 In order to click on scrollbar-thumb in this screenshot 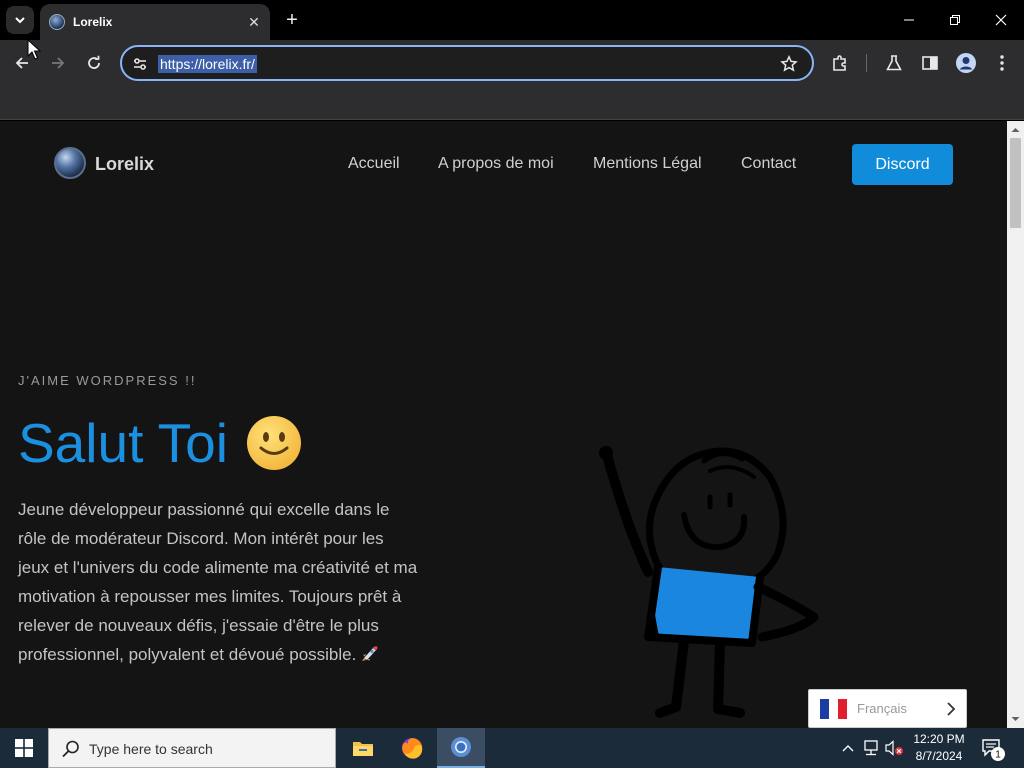, I will do `click(1015, 183)`.